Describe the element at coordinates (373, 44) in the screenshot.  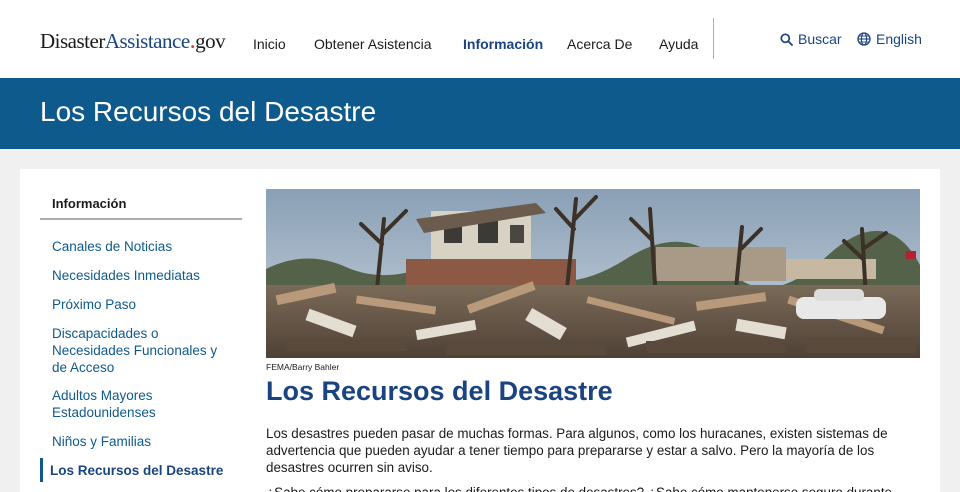
I see `nav-obtener-asistencia: Obtener Asistencia` at that location.